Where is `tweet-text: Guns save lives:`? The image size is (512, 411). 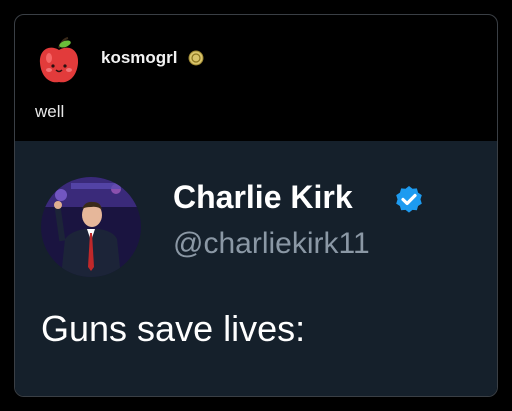
tweet-text: Guns save lives: is located at coordinates (173, 328).